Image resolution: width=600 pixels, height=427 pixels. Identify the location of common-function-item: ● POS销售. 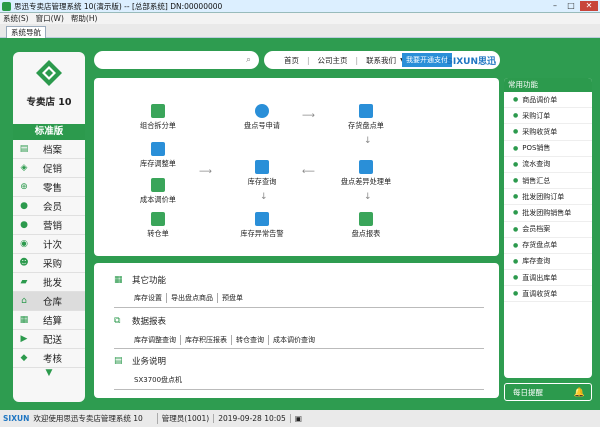
(548, 149).